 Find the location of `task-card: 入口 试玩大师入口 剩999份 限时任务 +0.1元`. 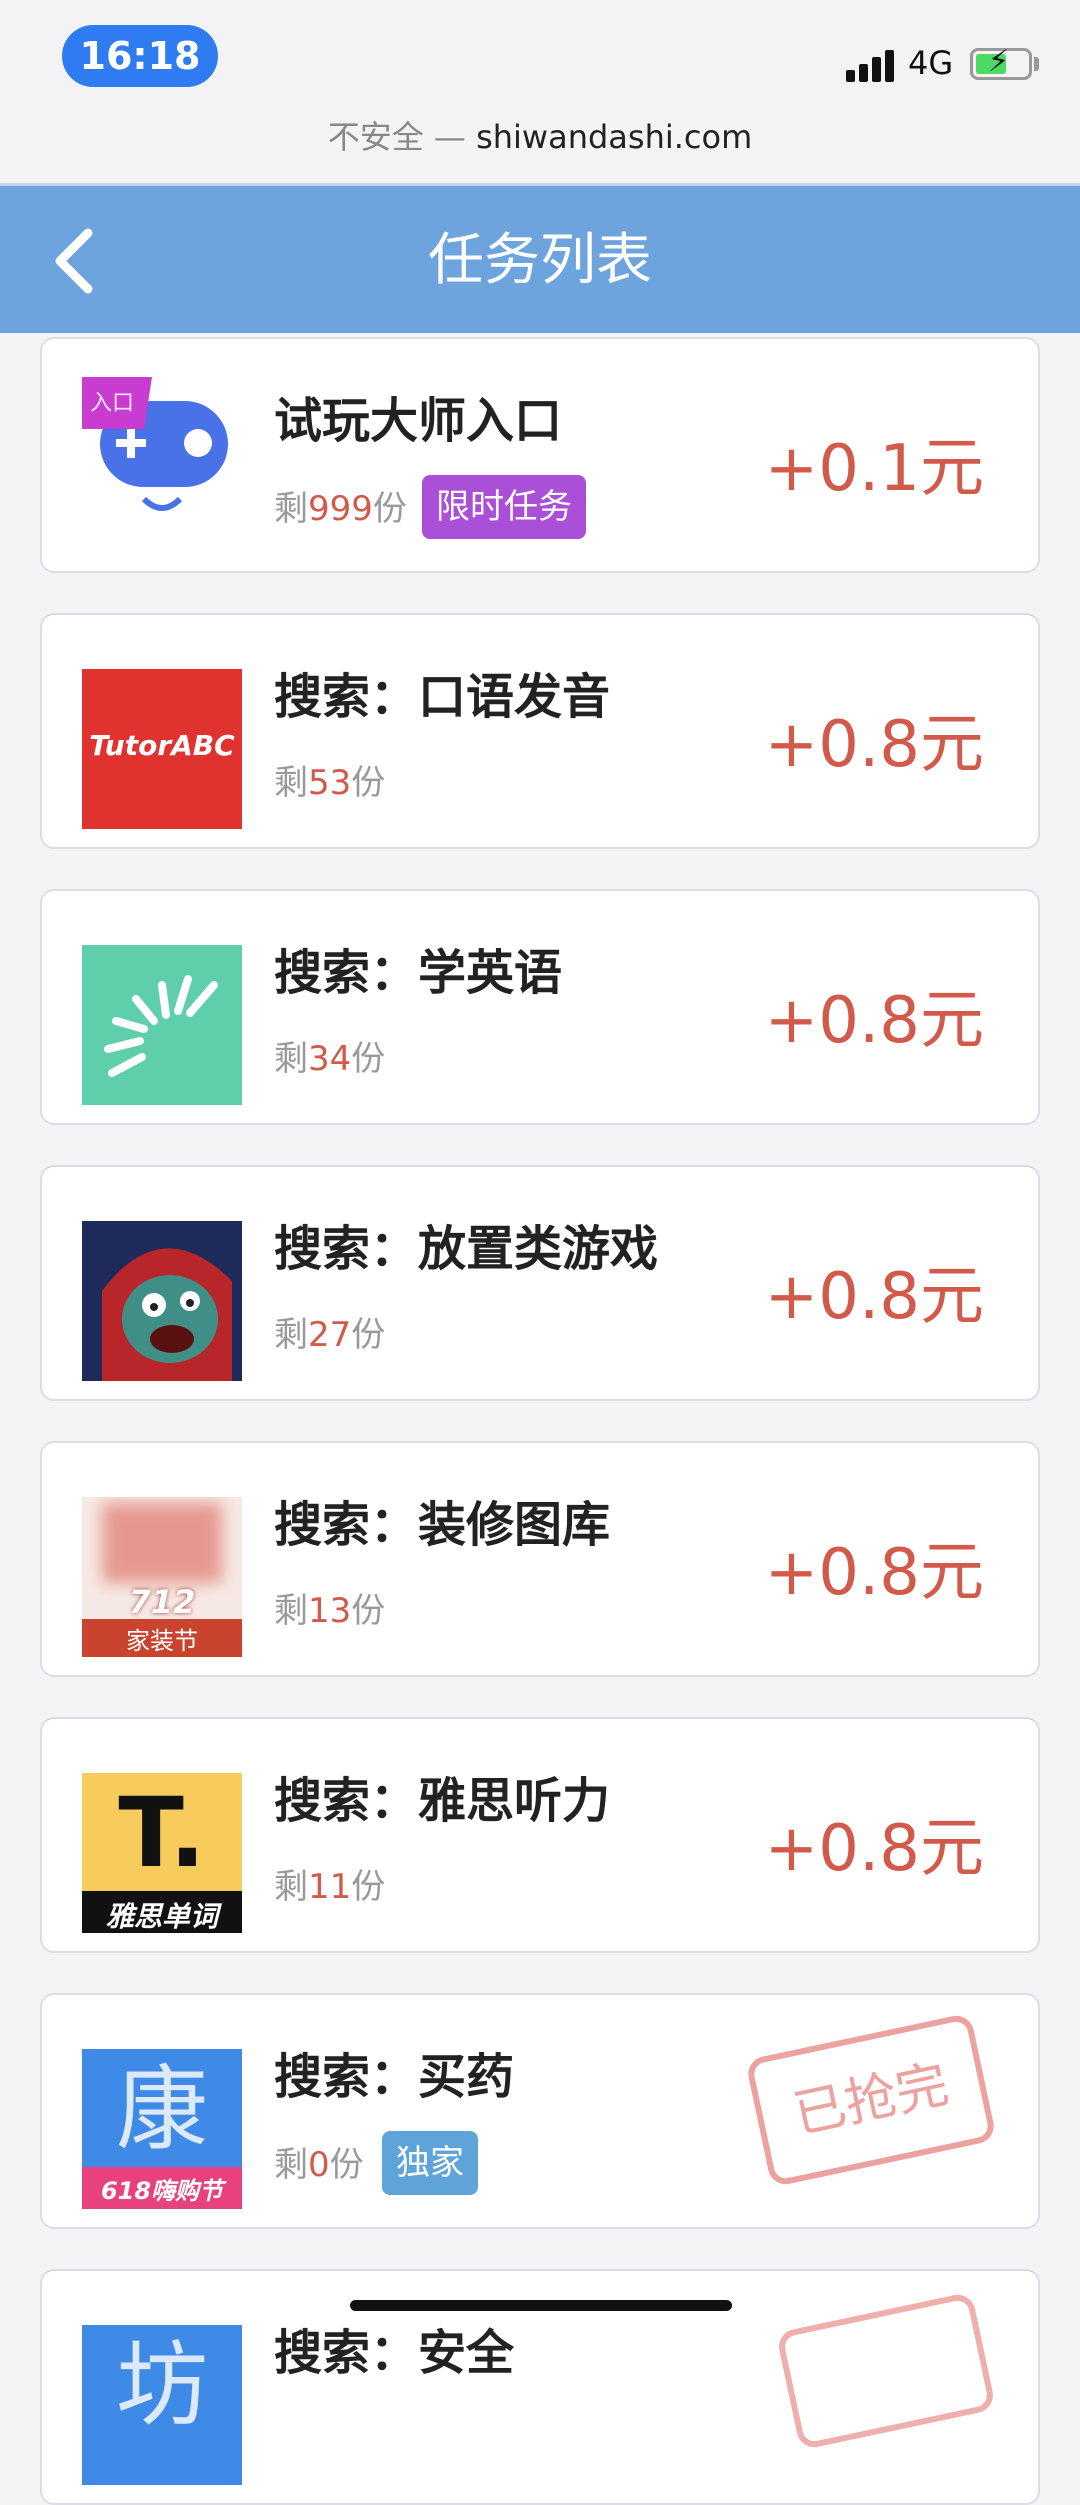

task-card: 入口 试玩大师入口 剩999份 限时任务 +0.1元 is located at coordinates (540, 455).